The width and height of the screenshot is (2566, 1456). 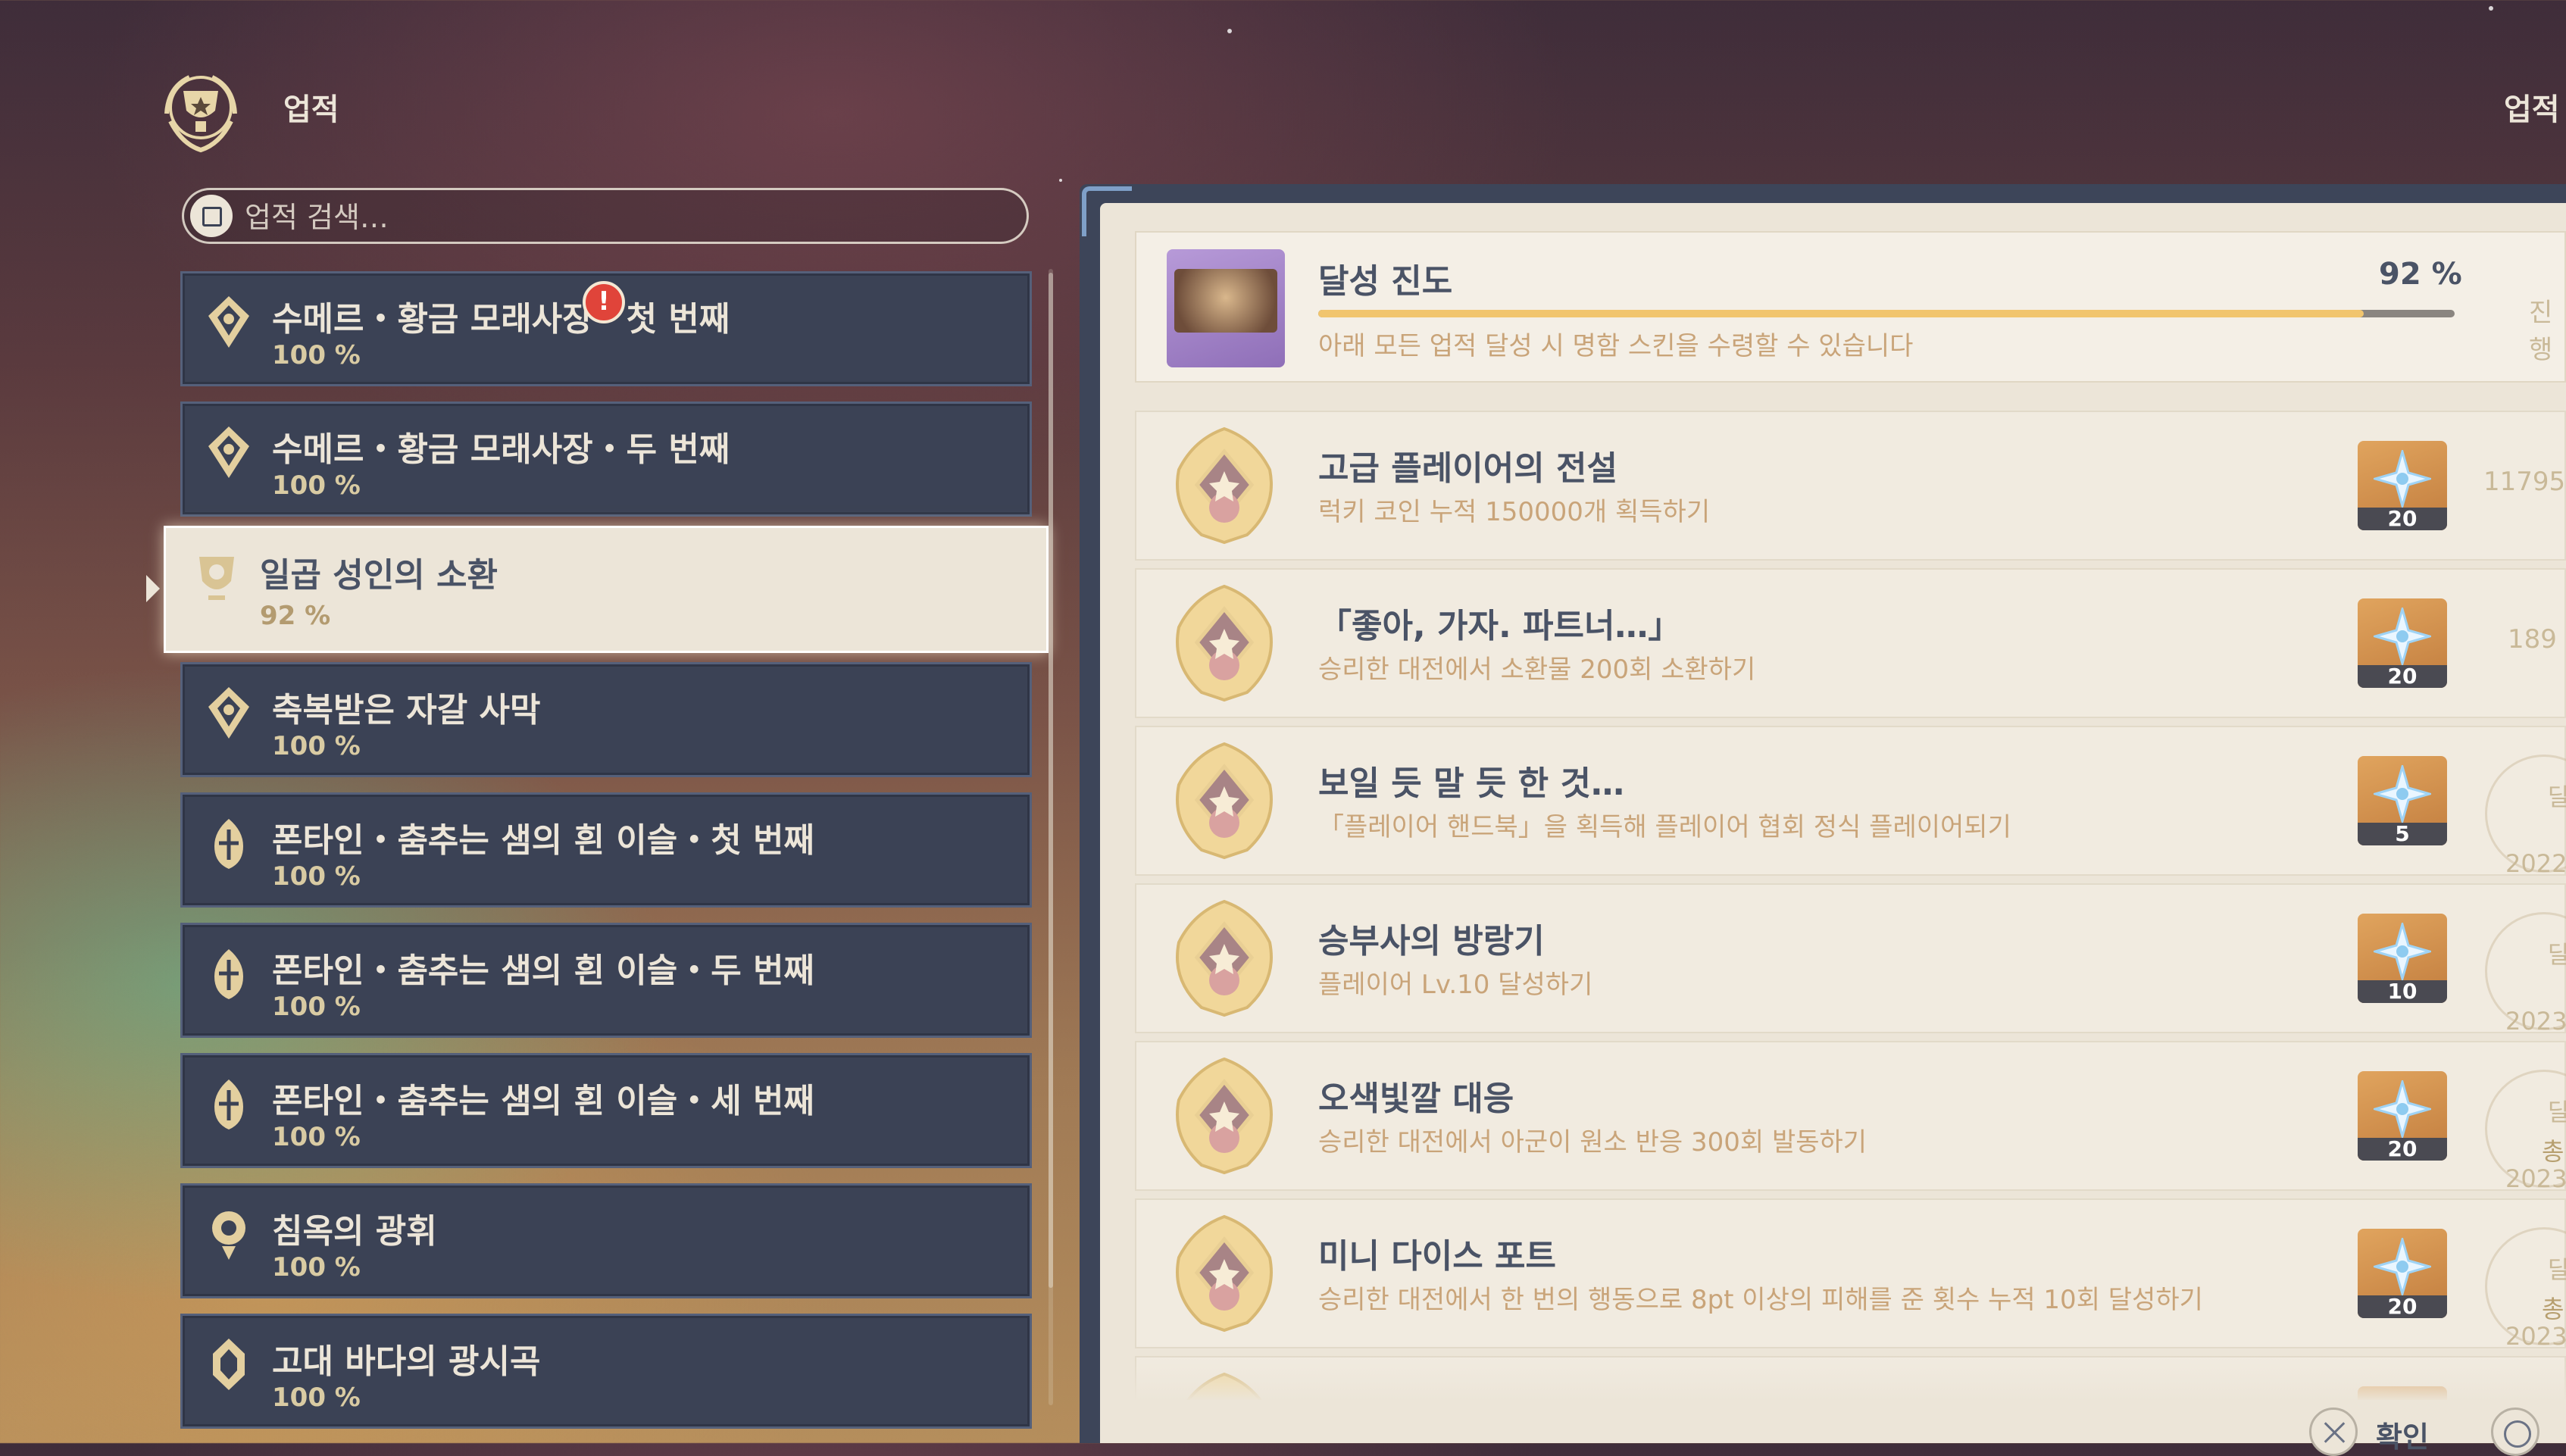 What do you see at coordinates (1051, 780) in the screenshot?
I see `category-scrollbar-thumb` at bounding box center [1051, 780].